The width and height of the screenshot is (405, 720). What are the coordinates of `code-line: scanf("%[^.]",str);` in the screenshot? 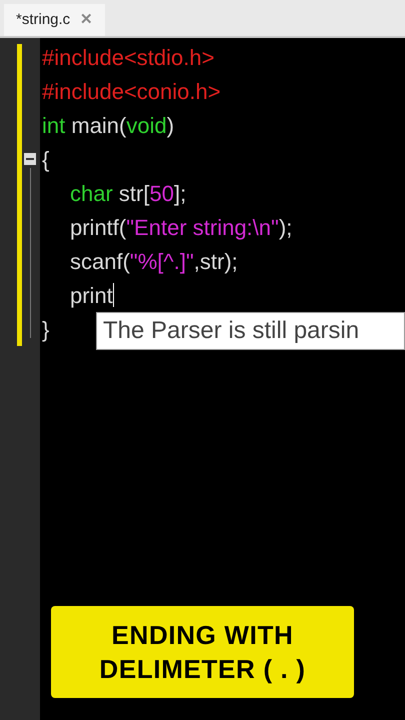 It's located at (153, 262).